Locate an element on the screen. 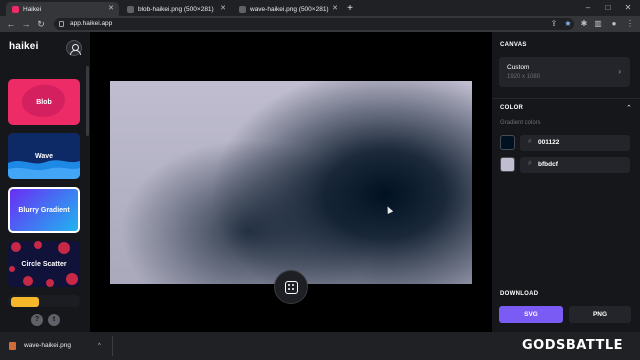 The width and height of the screenshot is (640, 360). download-filename: wave-haikei.png is located at coordinates (47, 345).